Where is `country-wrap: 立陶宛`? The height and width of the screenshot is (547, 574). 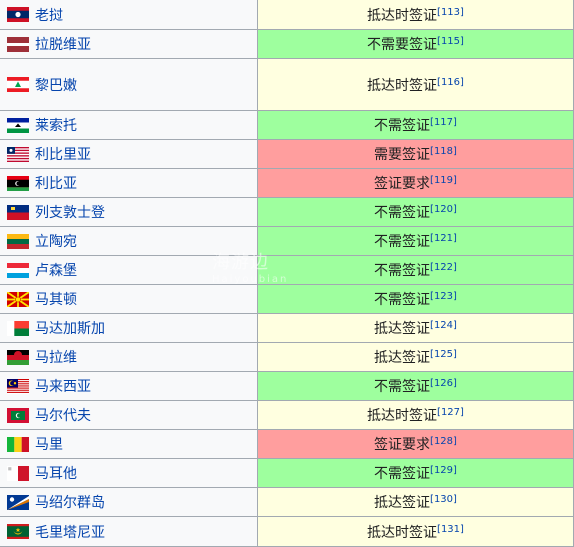 country-wrap: 立陶宛 is located at coordinates (128, 241).